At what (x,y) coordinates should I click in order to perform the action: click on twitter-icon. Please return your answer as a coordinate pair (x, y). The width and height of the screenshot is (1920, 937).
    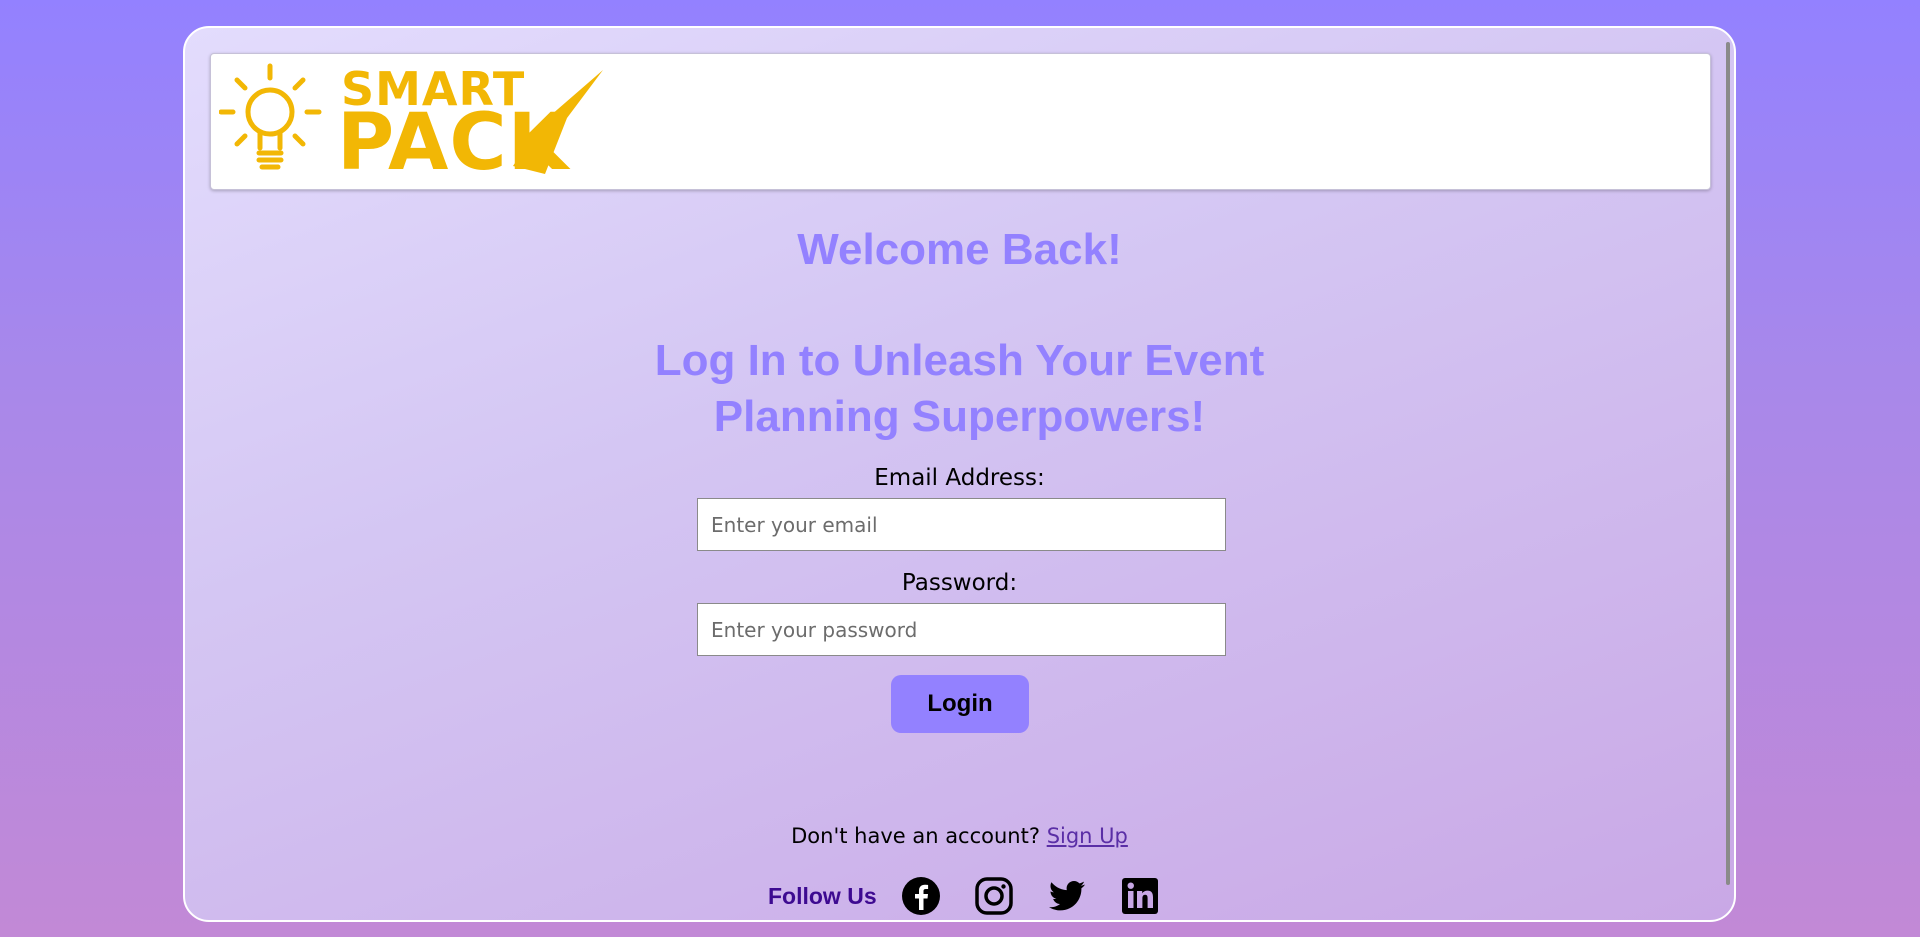
    Looking at the image, I should click on (1067, 896).